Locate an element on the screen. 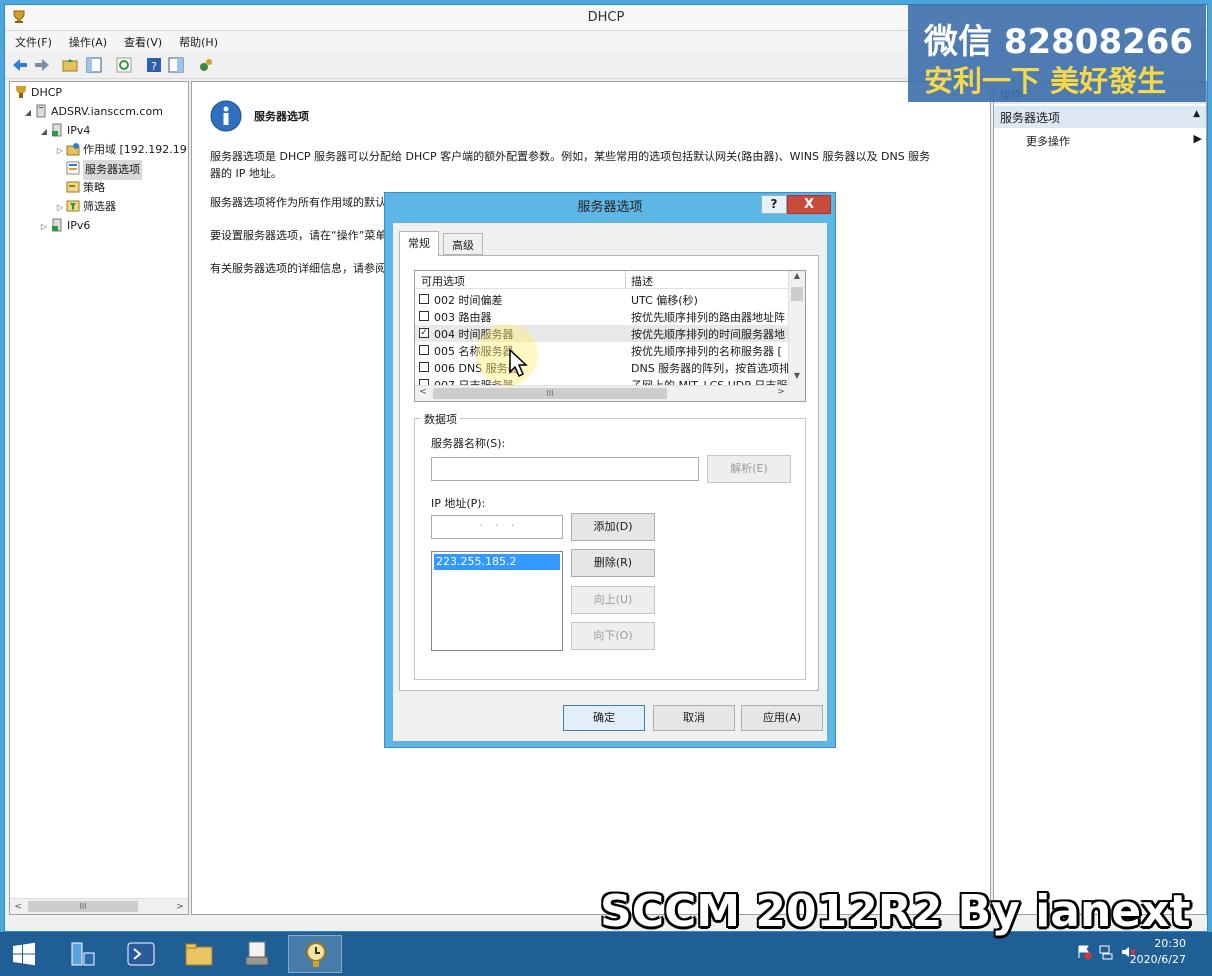 The image size is (1212, 976). list-horizontal-scrollbar: < III > is located at coordinates (602, 393).